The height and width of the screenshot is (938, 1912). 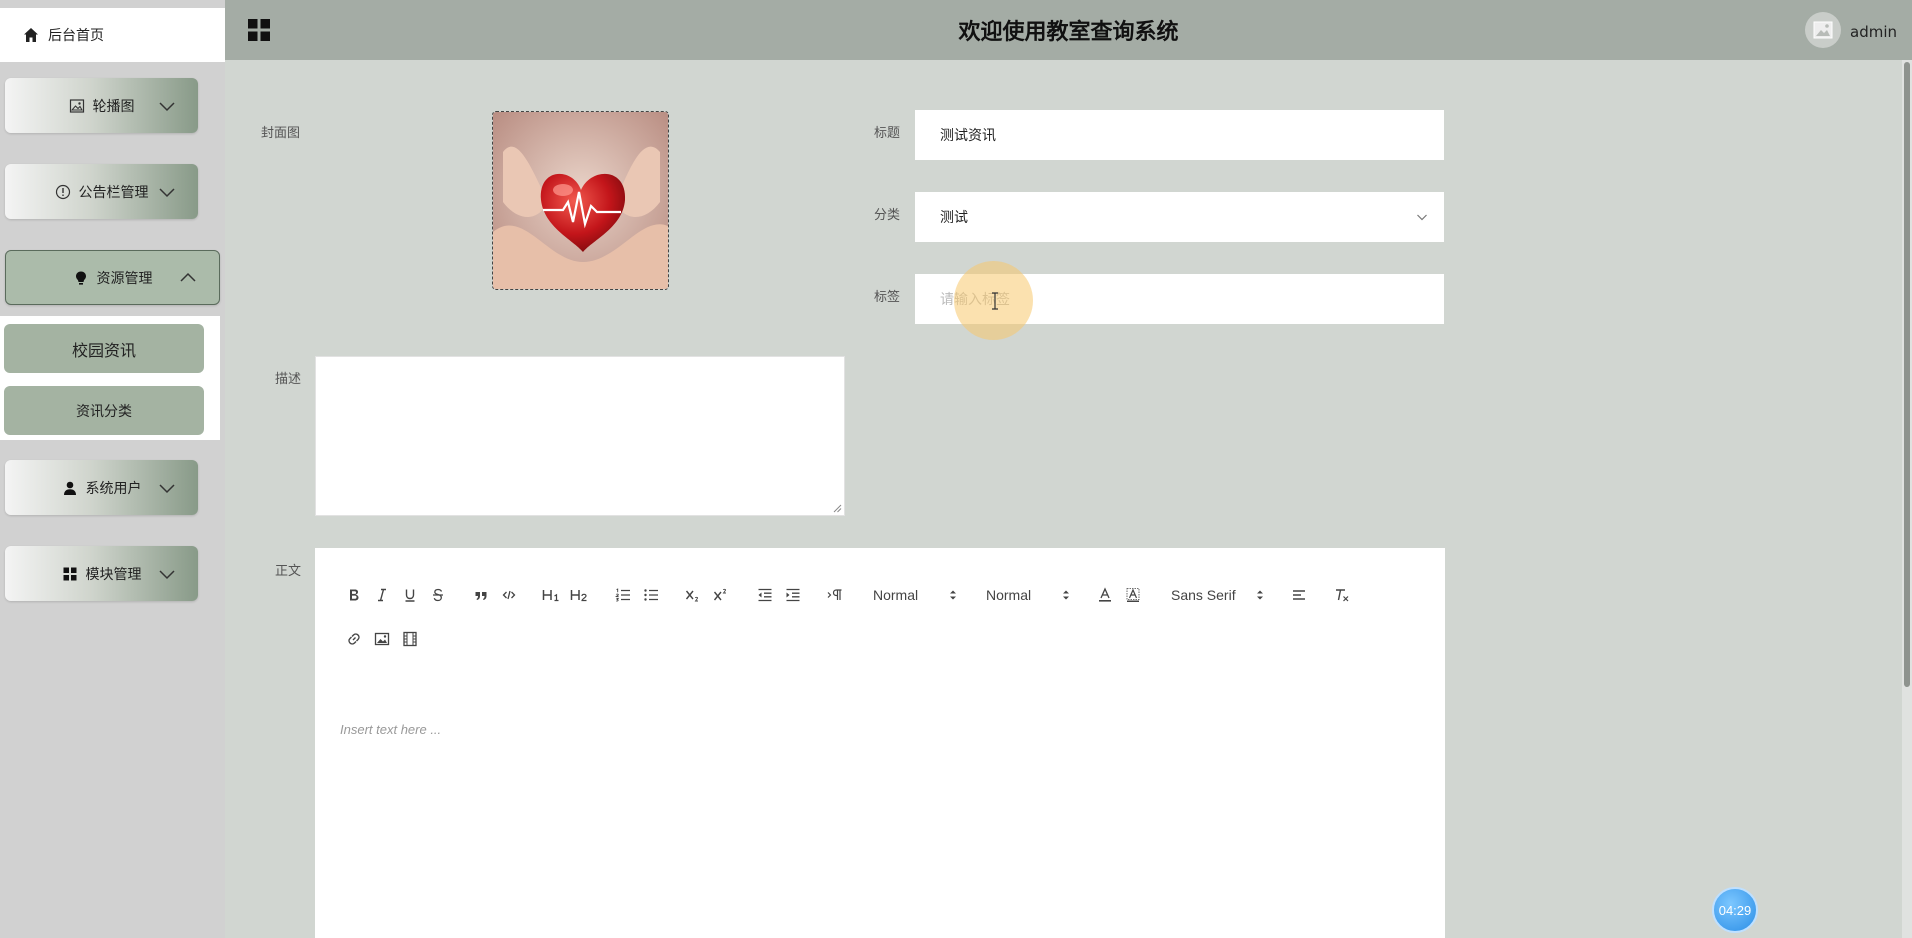 What do you see at coordinates (623, 595) in the screenshot?
I see `ordered-list-button` at bounding box center [623, 595].